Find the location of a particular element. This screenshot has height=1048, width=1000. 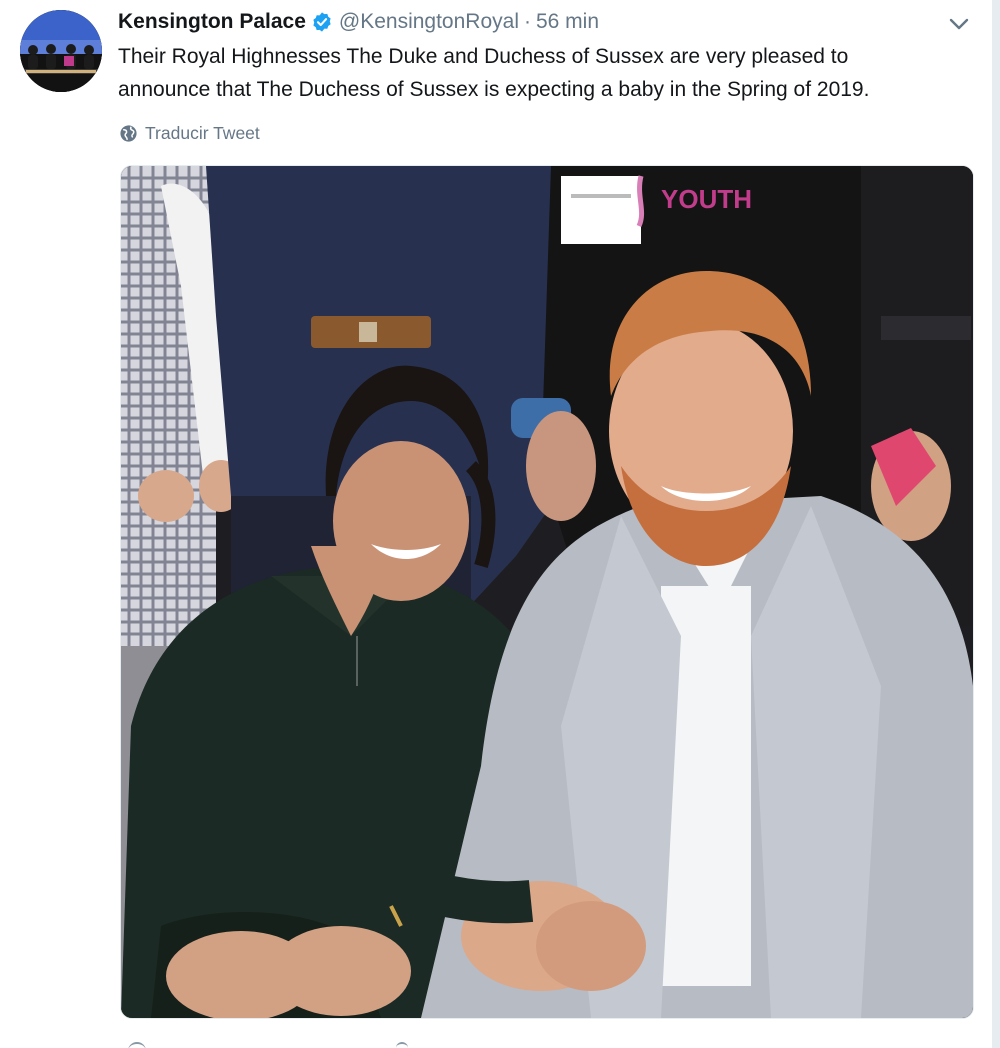

author-name: Kensington Palace is located at coordinates (212, 22).